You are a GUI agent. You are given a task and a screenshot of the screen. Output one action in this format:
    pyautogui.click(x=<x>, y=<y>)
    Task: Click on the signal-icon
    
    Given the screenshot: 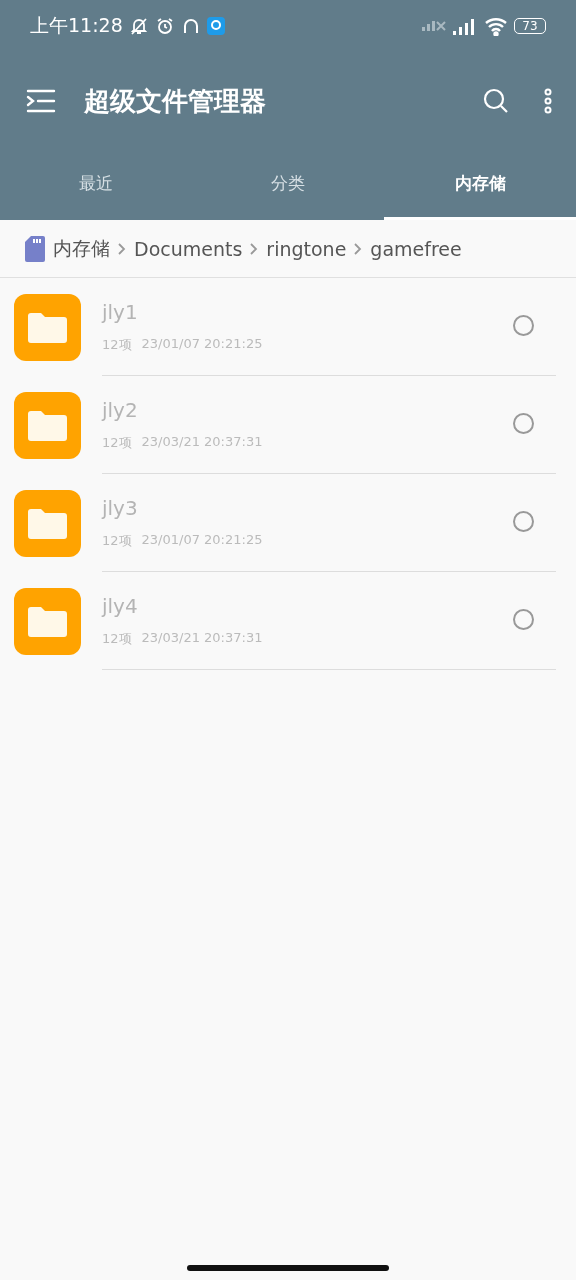 What is the action you would take?
    pyautogui.click(x=433, y=26)
    